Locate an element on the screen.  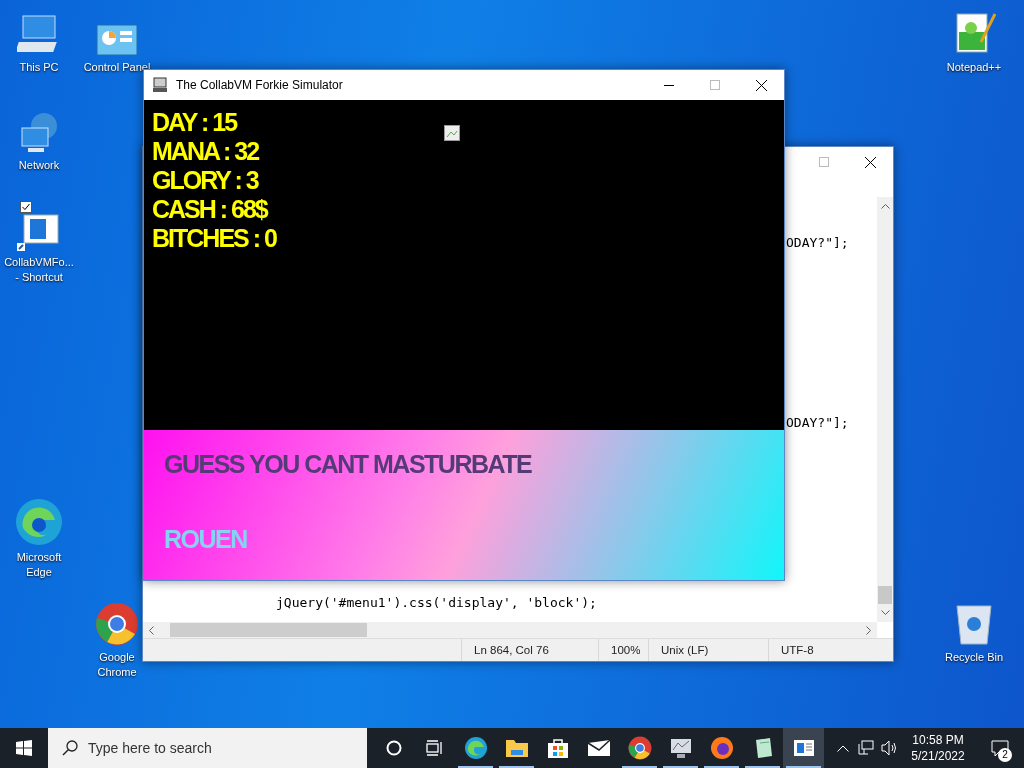
mail-icon is located at coordinates (598, 748).